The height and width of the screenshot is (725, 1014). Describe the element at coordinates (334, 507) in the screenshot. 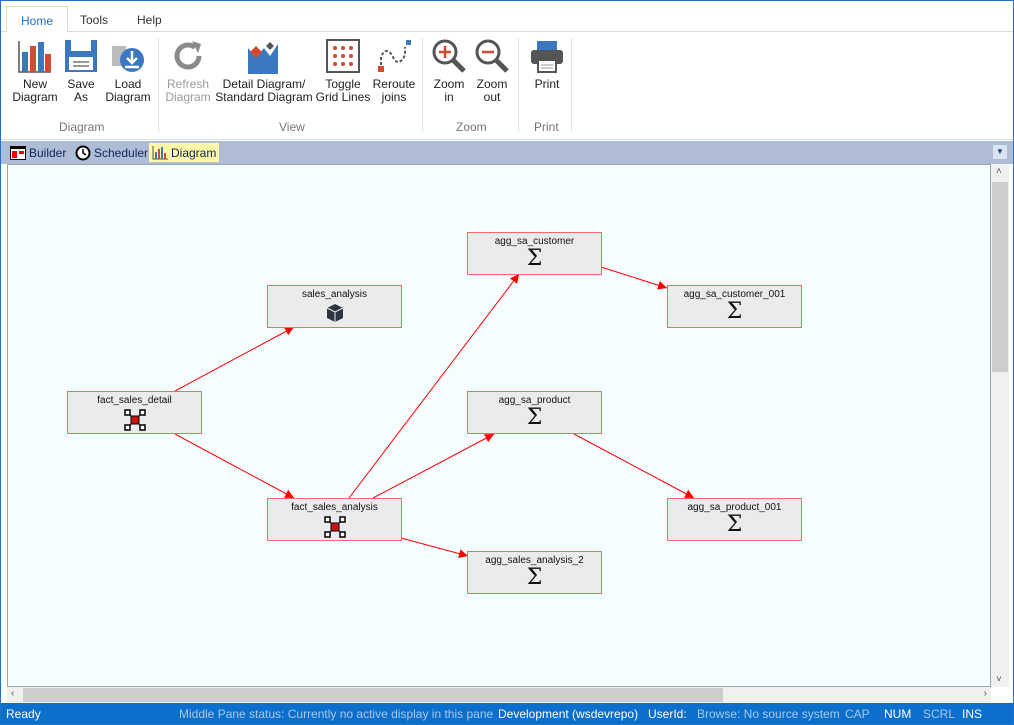

I see `node-label: fact_sales_analysis` at that location.